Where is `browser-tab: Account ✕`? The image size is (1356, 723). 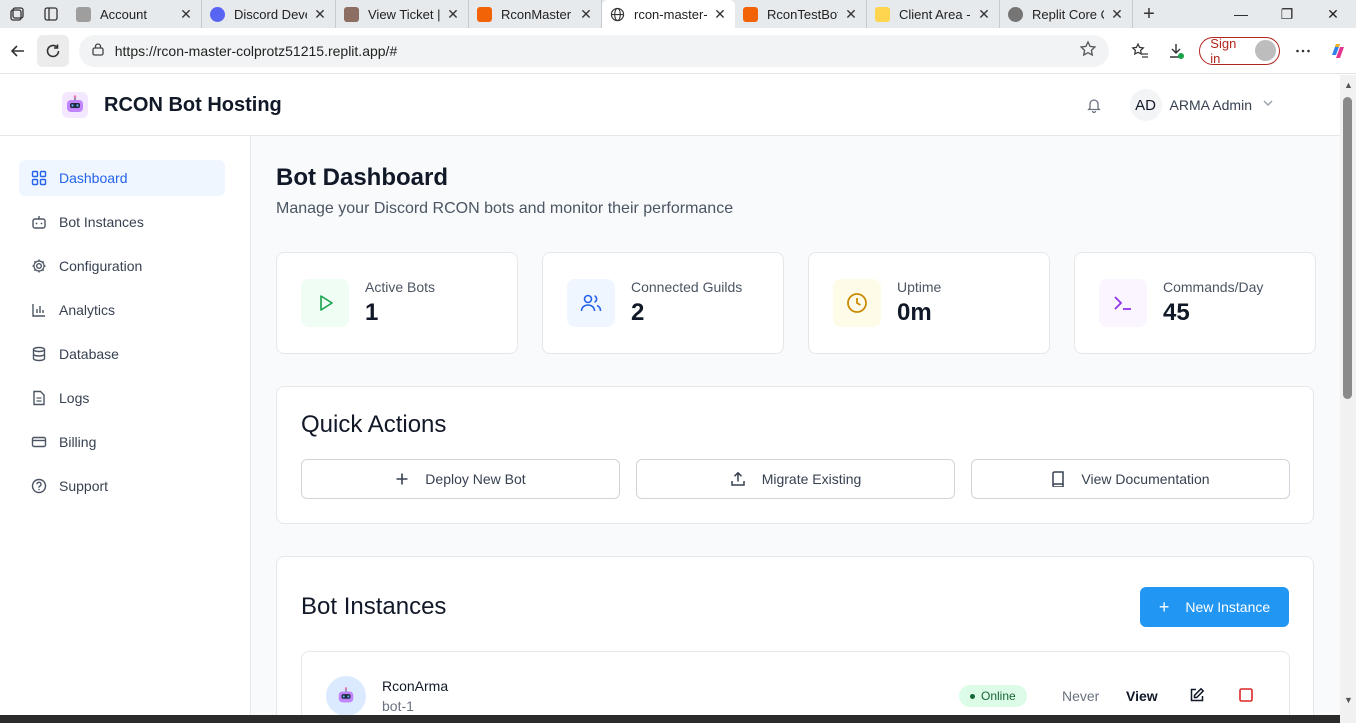
browser-tab: Account ✕ is located at coordinates (135, 14).